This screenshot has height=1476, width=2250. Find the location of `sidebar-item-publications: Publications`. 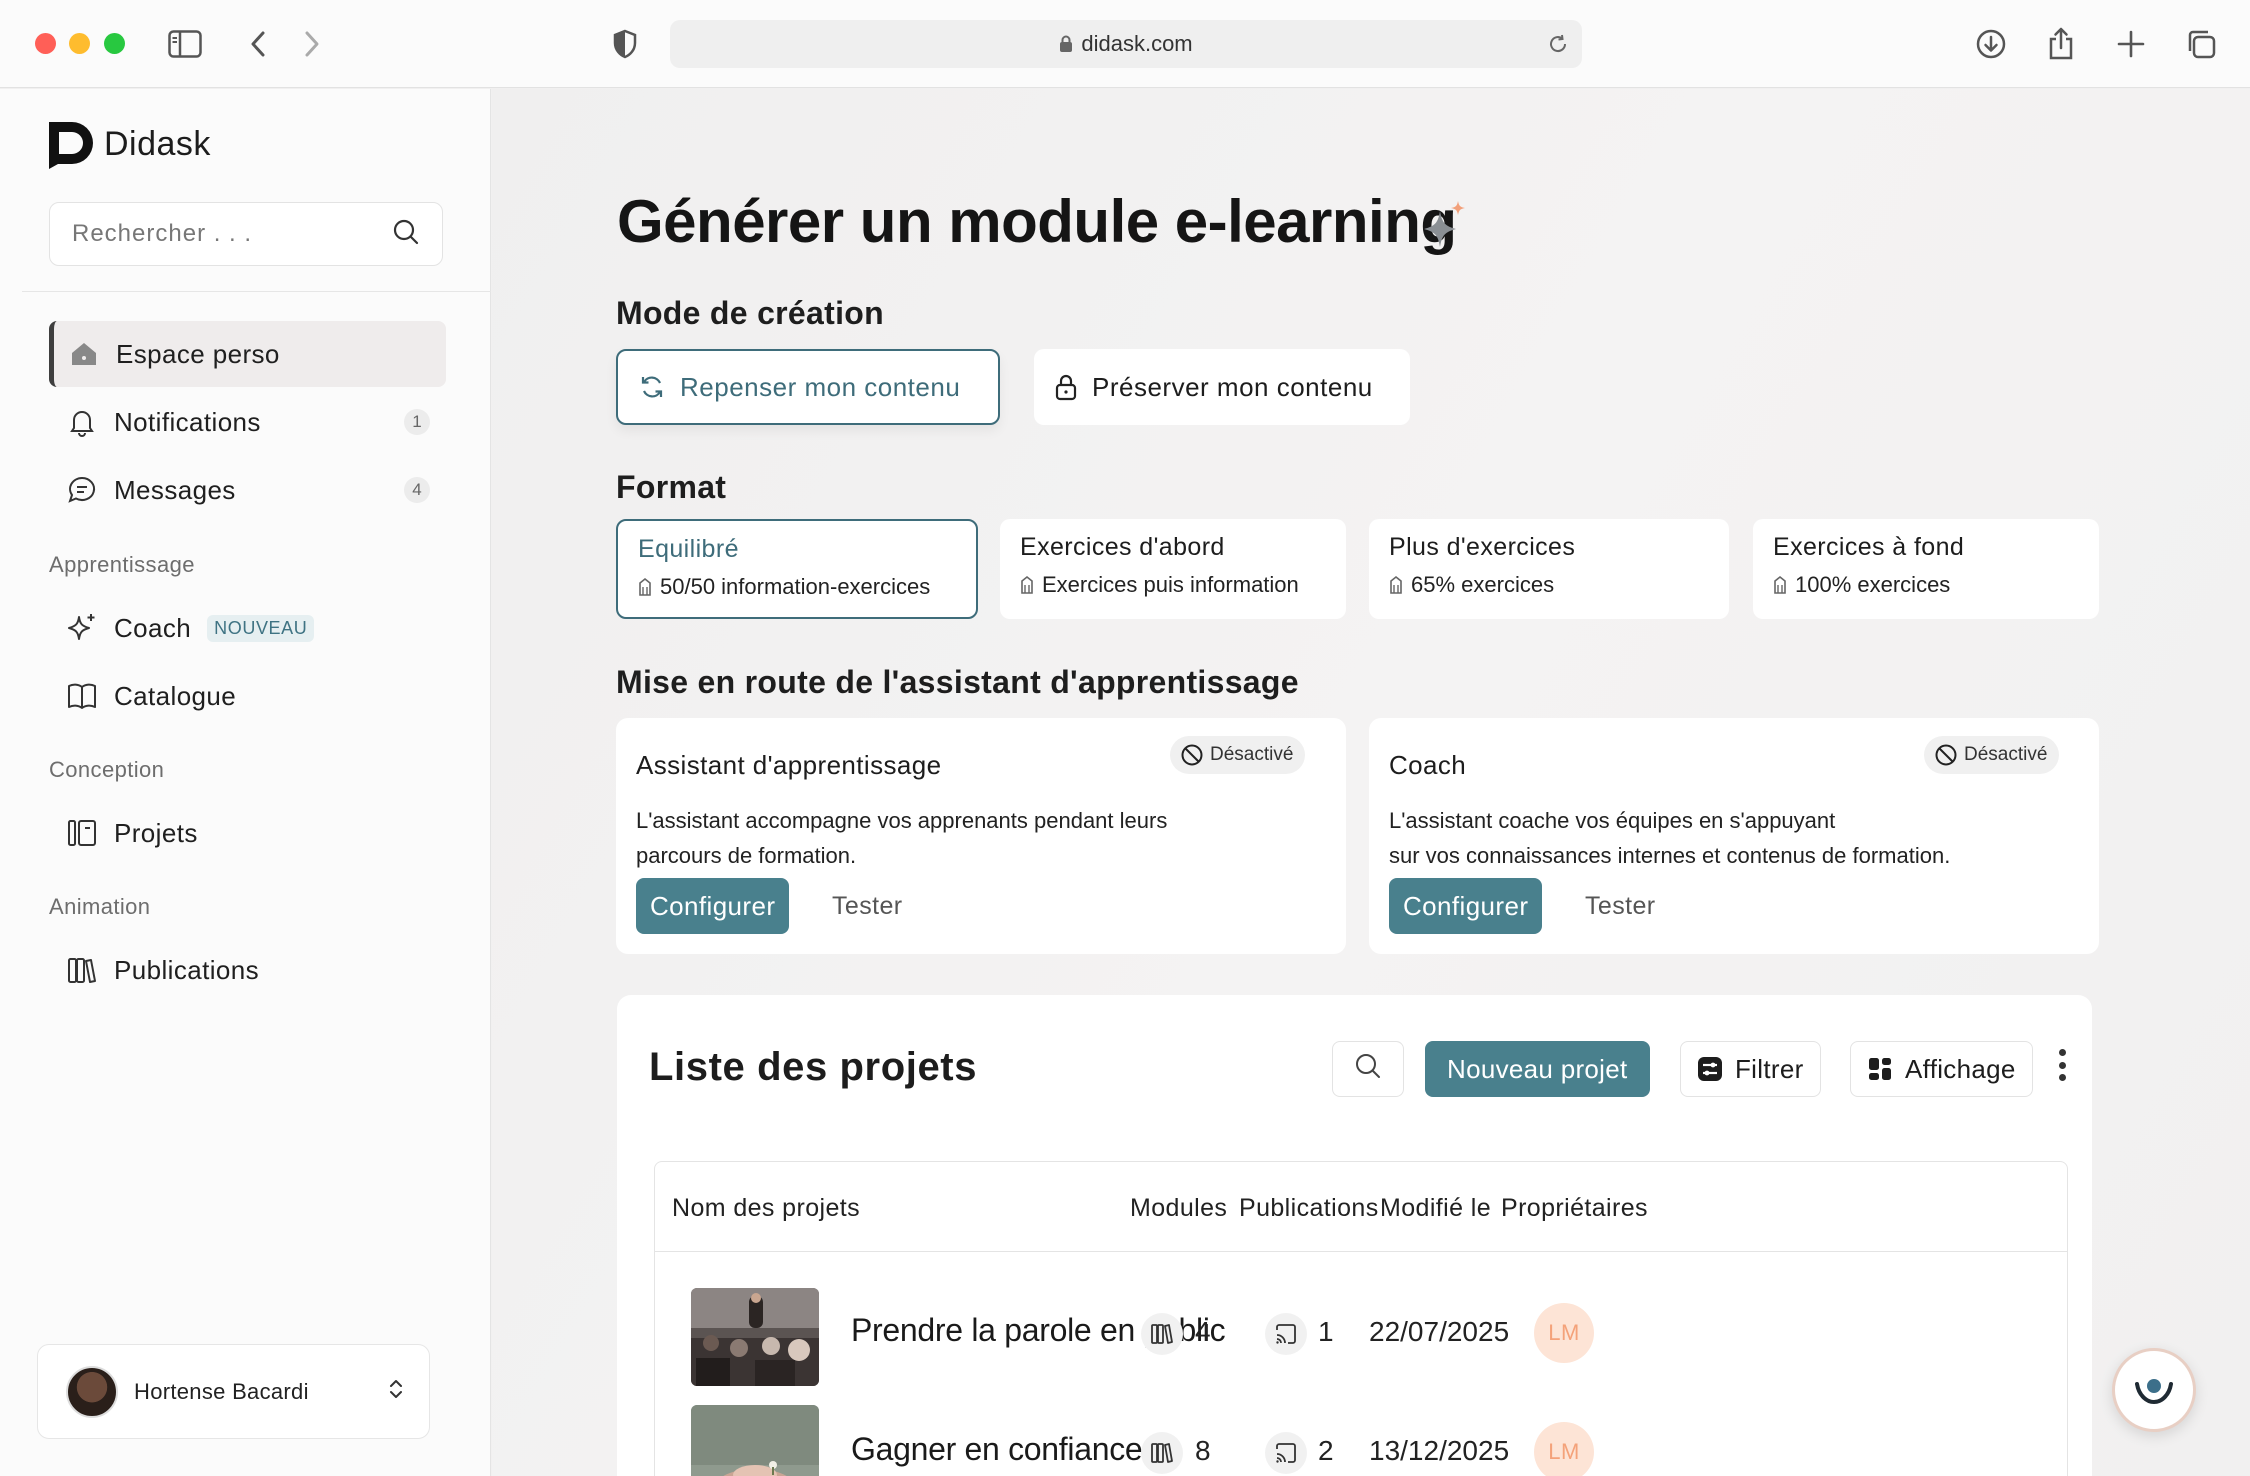

sidebar-item-publications: Publications is located at coordinates (247, 970).